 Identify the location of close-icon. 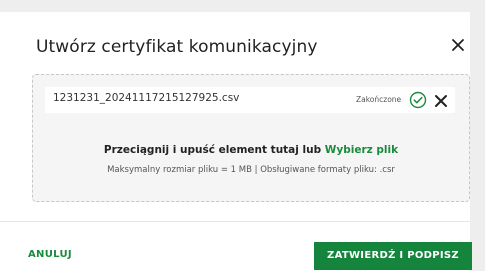
(458, 45).